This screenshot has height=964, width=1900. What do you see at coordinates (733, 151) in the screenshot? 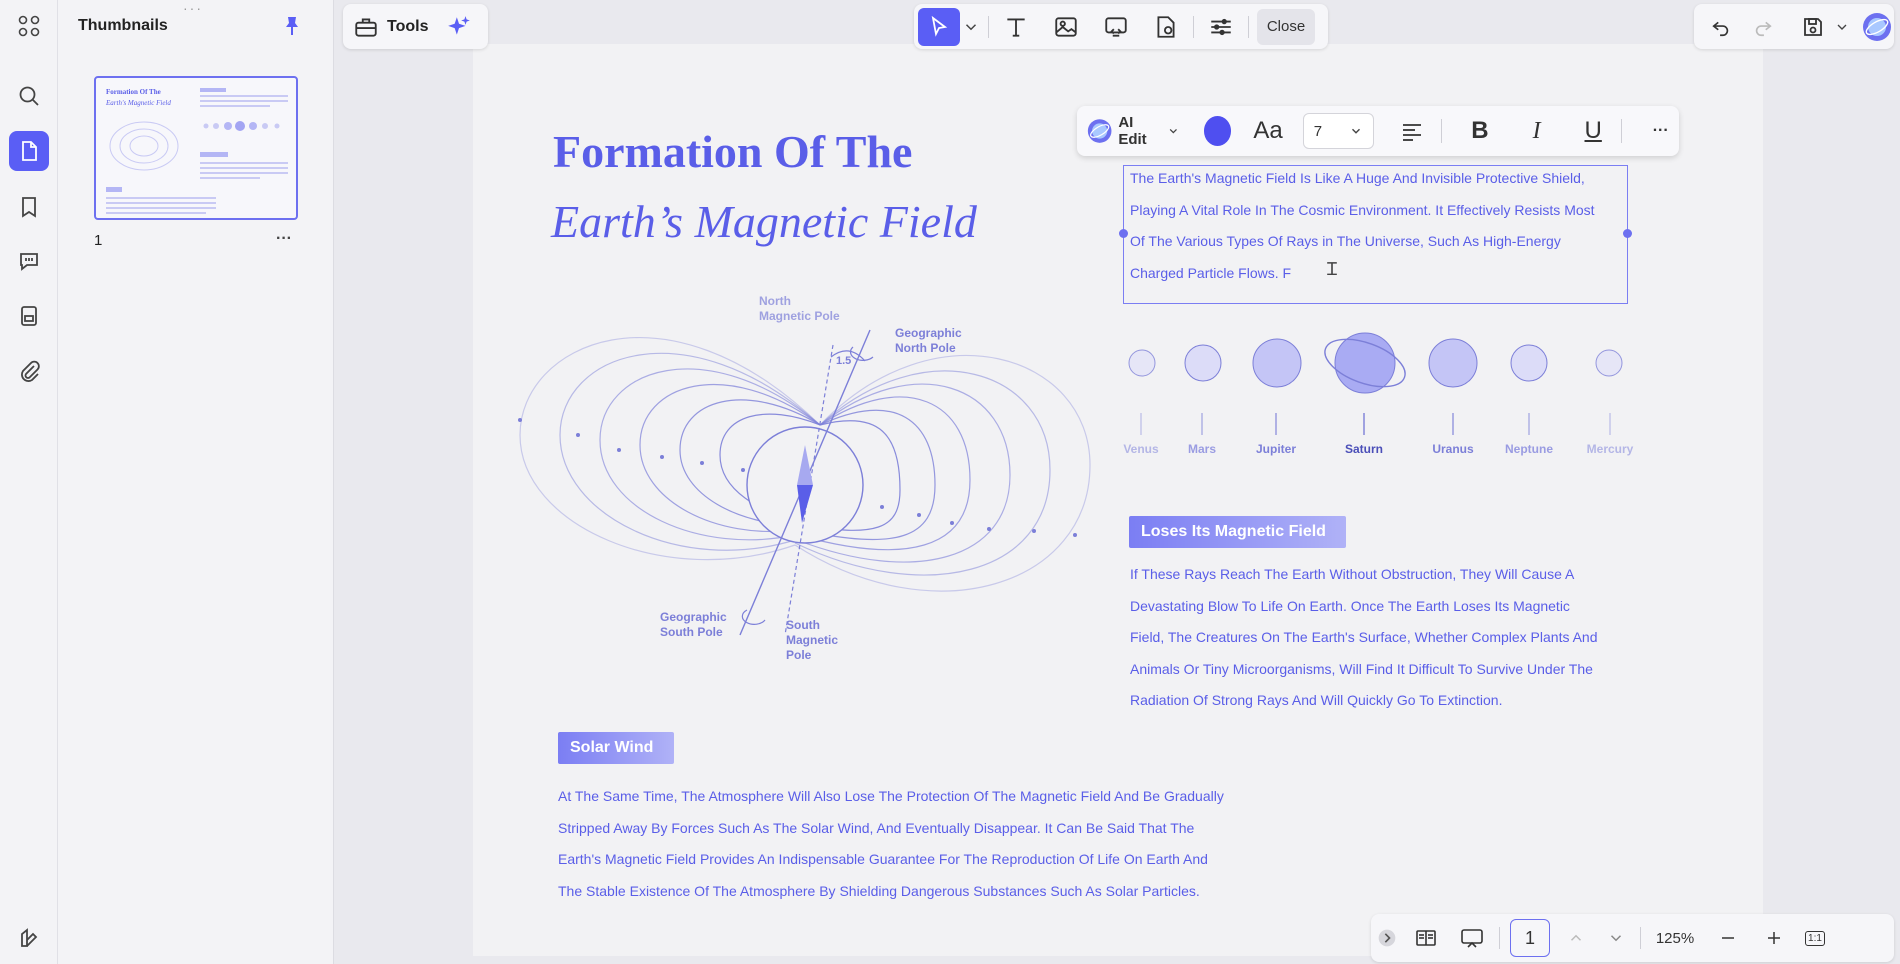
I see `document-title-line1: Formation Of The` at bounding box center [733, 151].